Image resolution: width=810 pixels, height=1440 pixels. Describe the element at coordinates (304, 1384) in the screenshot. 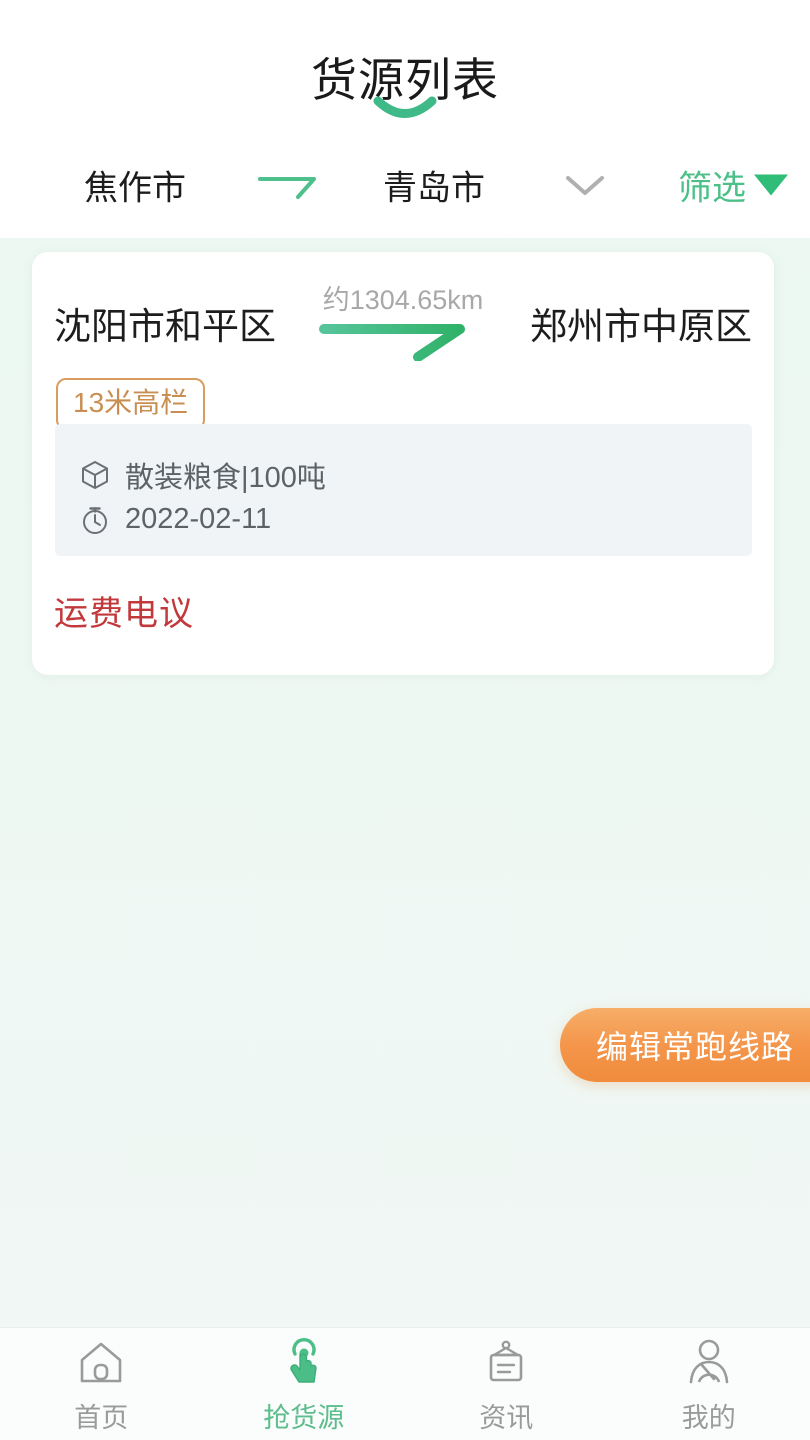

I see `tab-grab-cargo: 抢货源` at that location.